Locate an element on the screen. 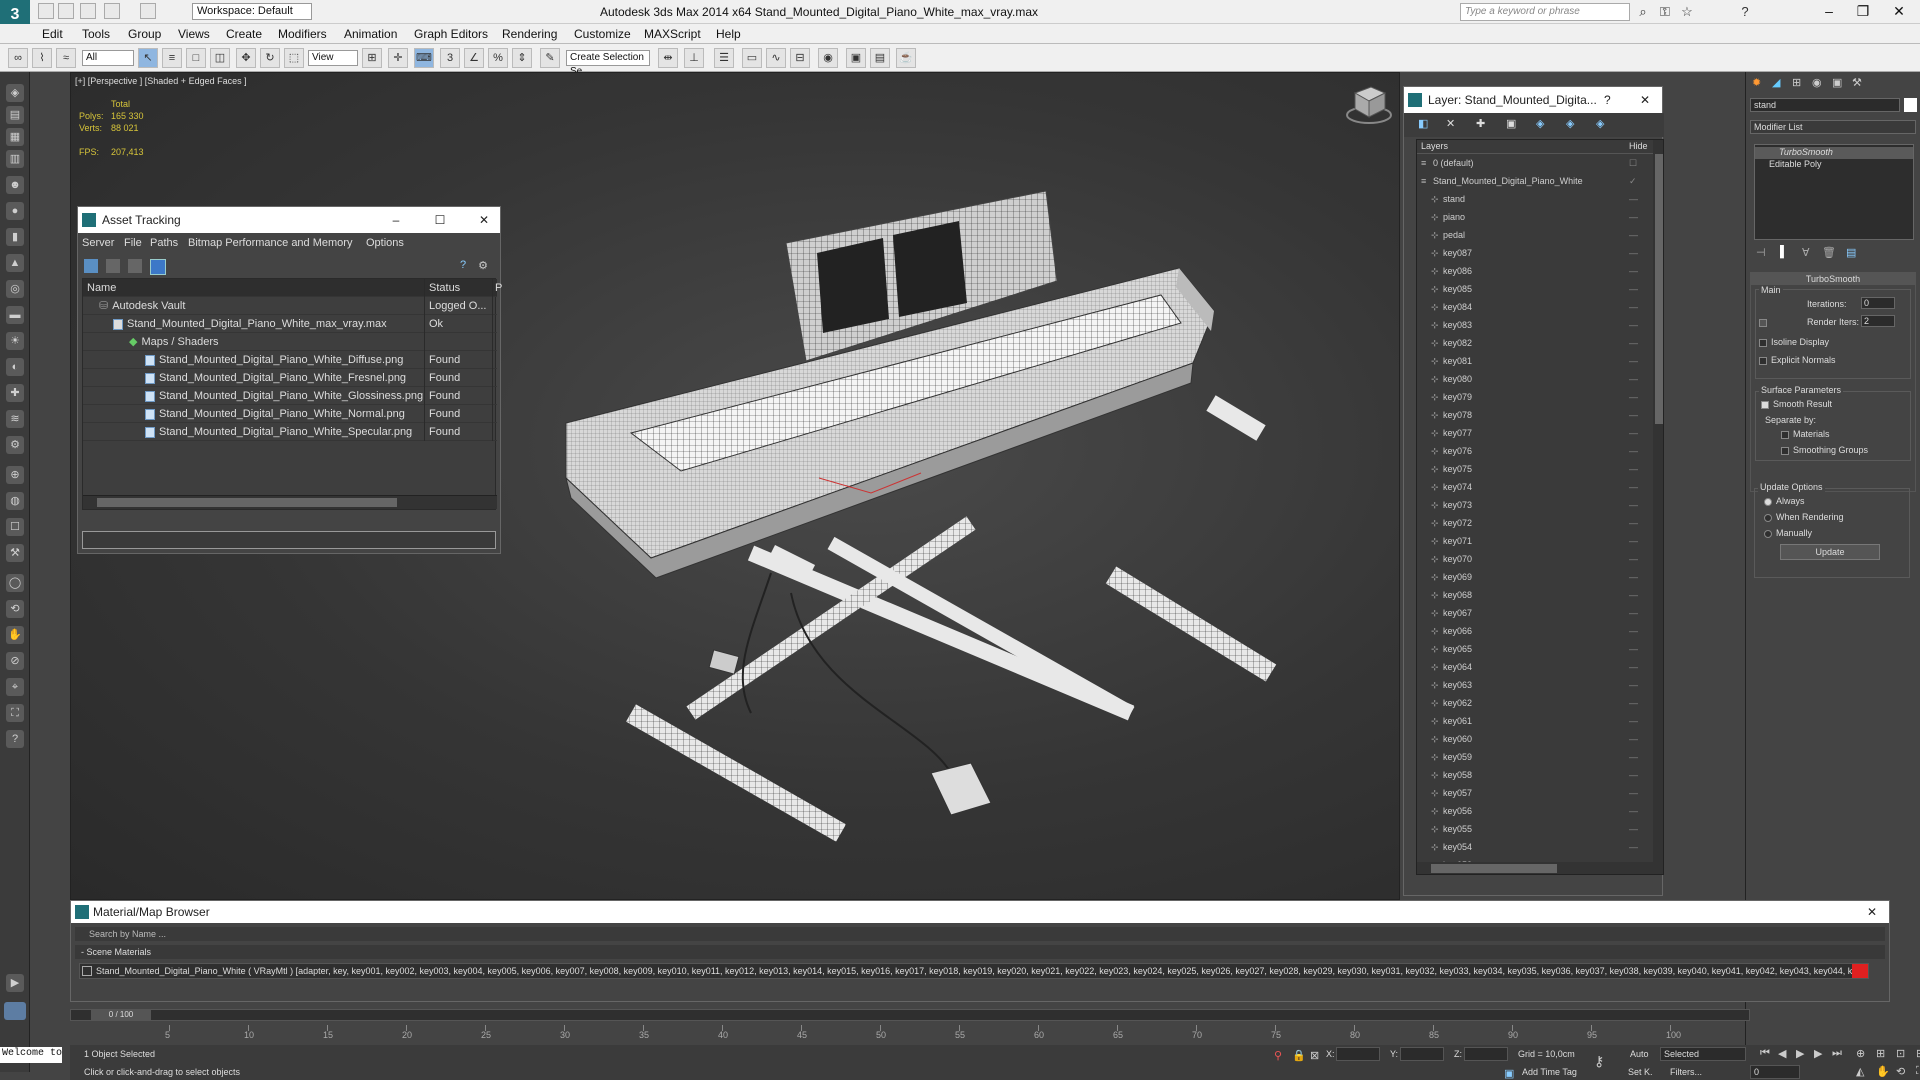 The image size is (1920, 1080). light-icon: ☀ is located at coordinates (15, 341).